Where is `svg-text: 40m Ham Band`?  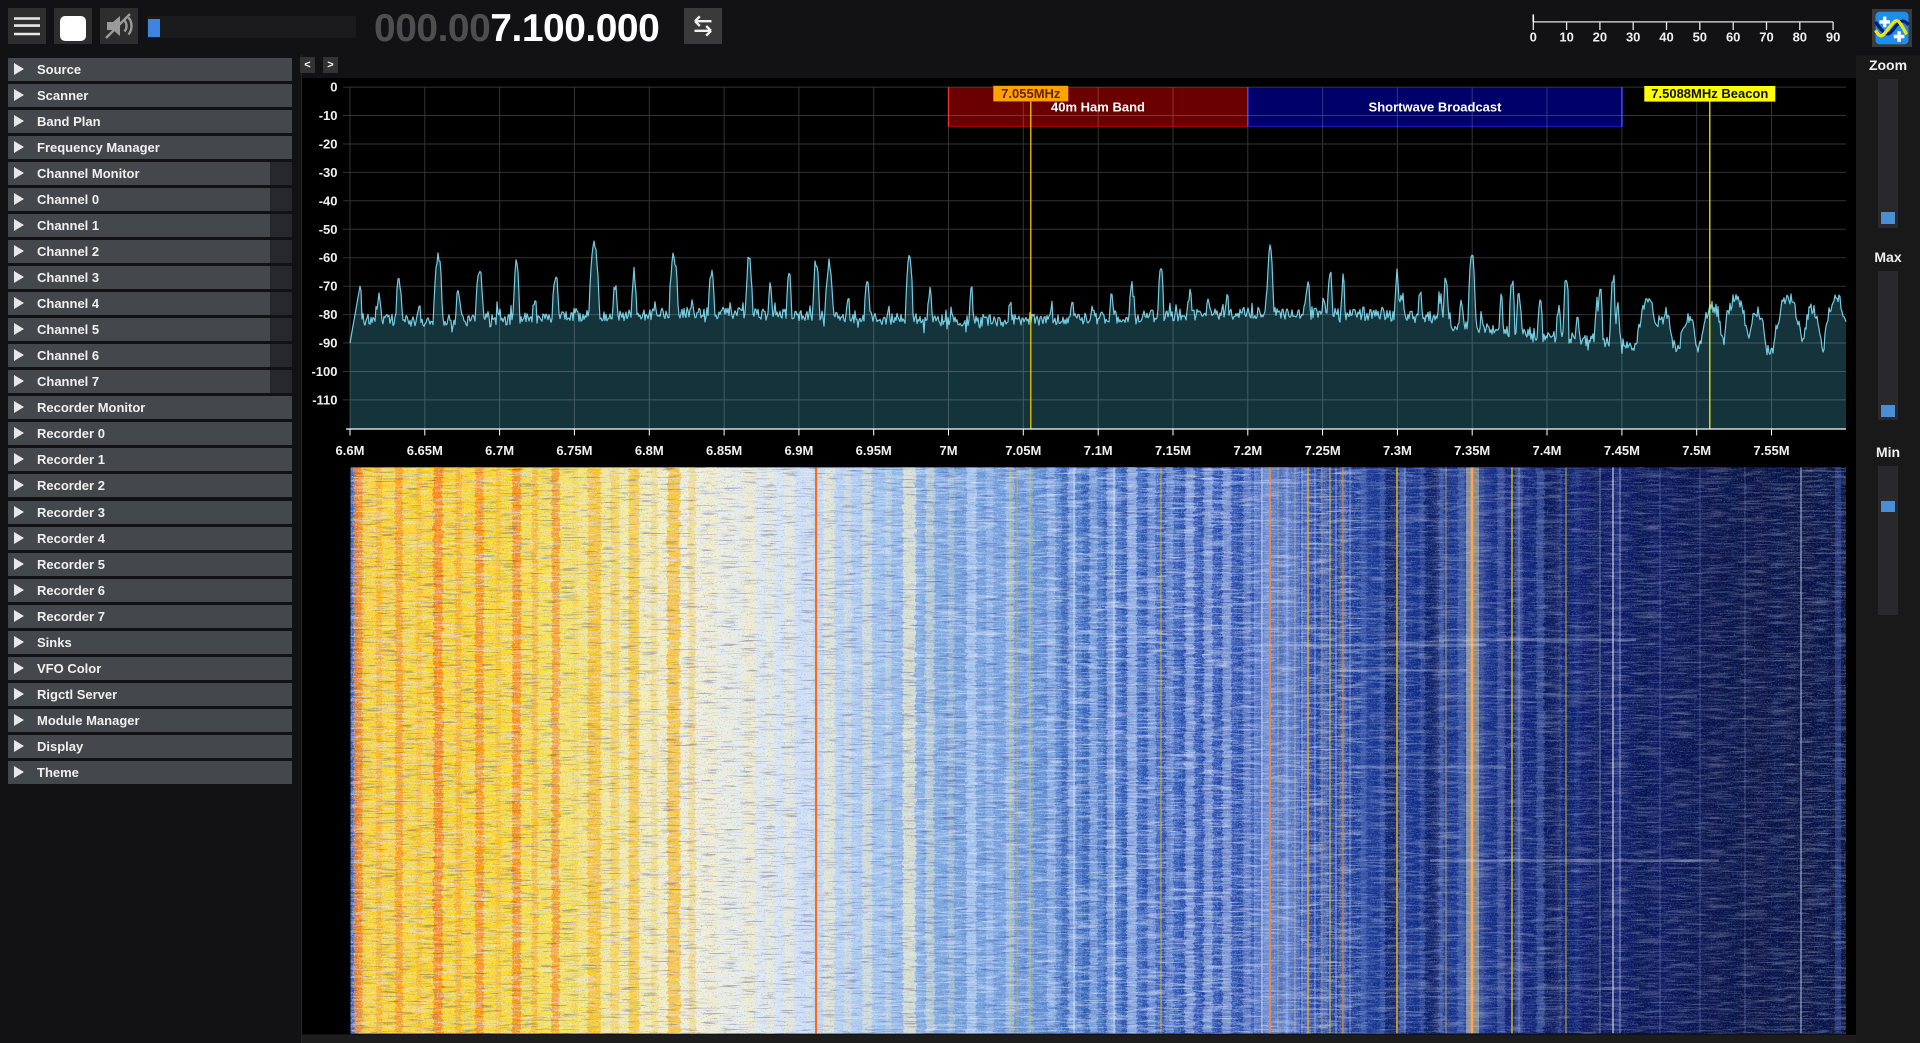 svg-text: 40m Ham Band is located at coordinates (1098, 107).